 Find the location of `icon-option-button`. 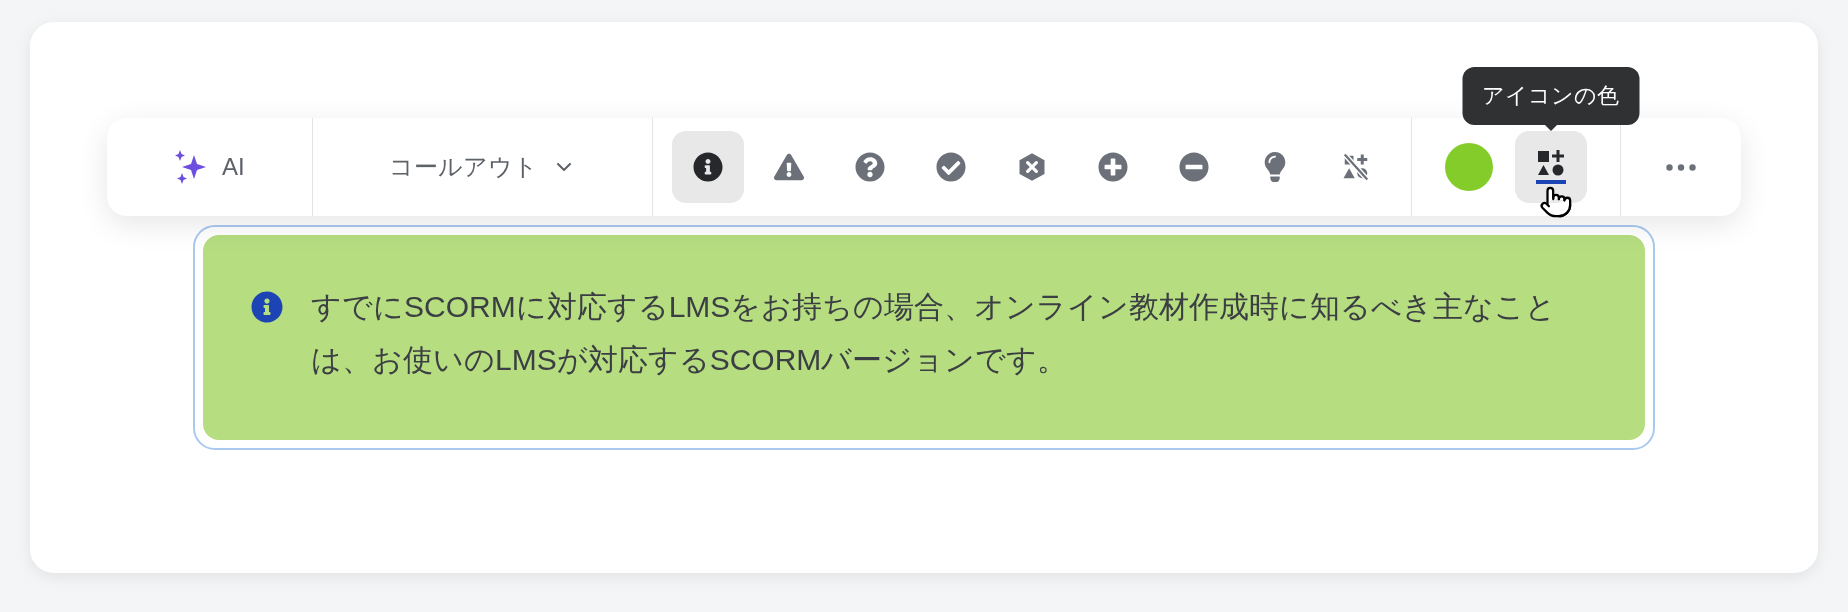

icon-option-button is located at coordinates (707, 167).